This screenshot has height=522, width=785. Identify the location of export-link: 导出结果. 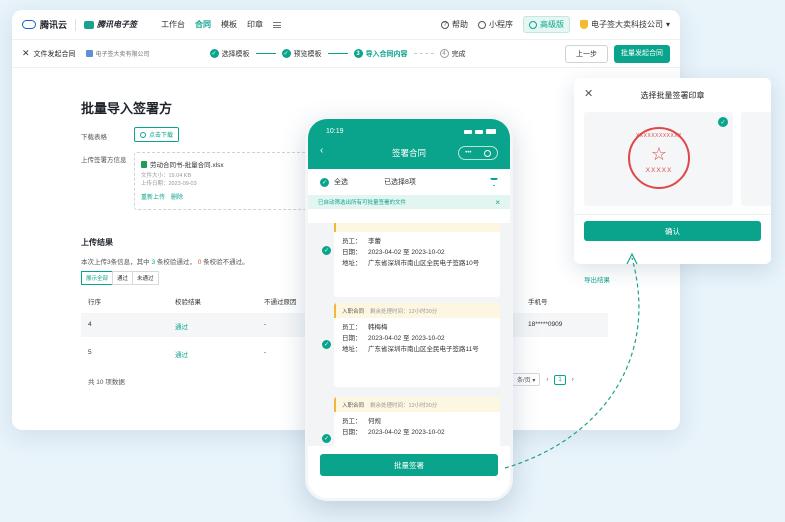
(597, 279).